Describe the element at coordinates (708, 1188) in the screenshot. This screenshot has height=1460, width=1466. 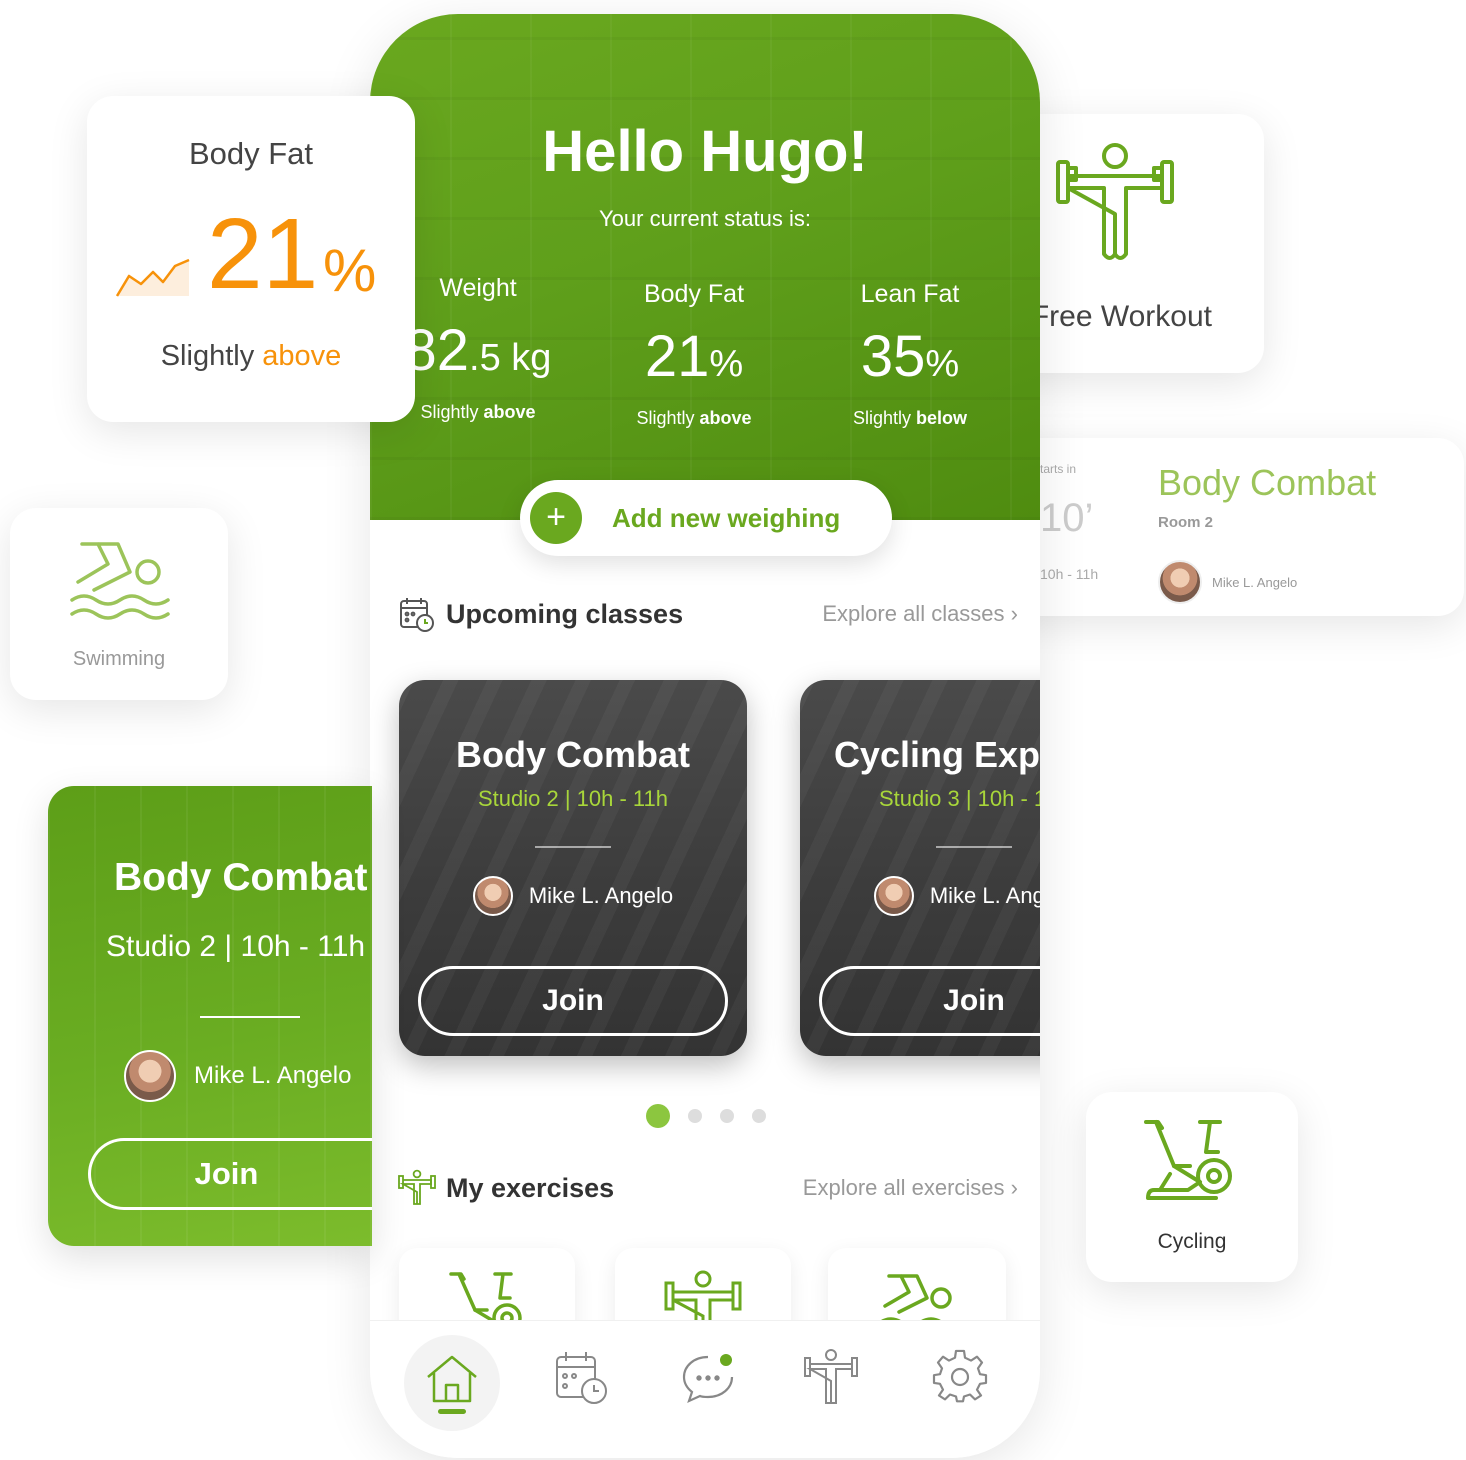
I see `my-exercises-header: My exercises Explore all exercises ›` at that location.